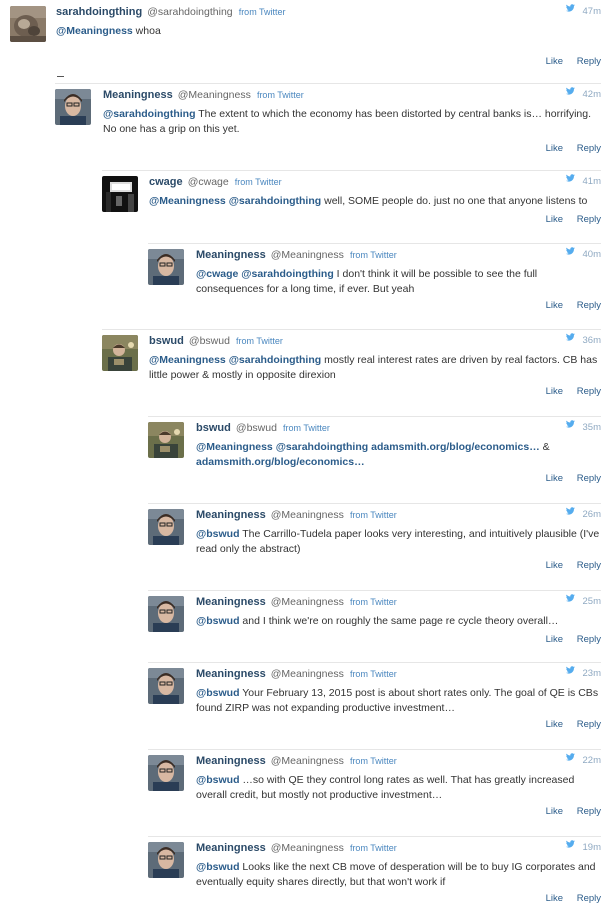 This screenshot has width=611, height=910. Describe the element at coordinates (583, 848) in the screenshot. I see `tweet-time: 19m` at that location.